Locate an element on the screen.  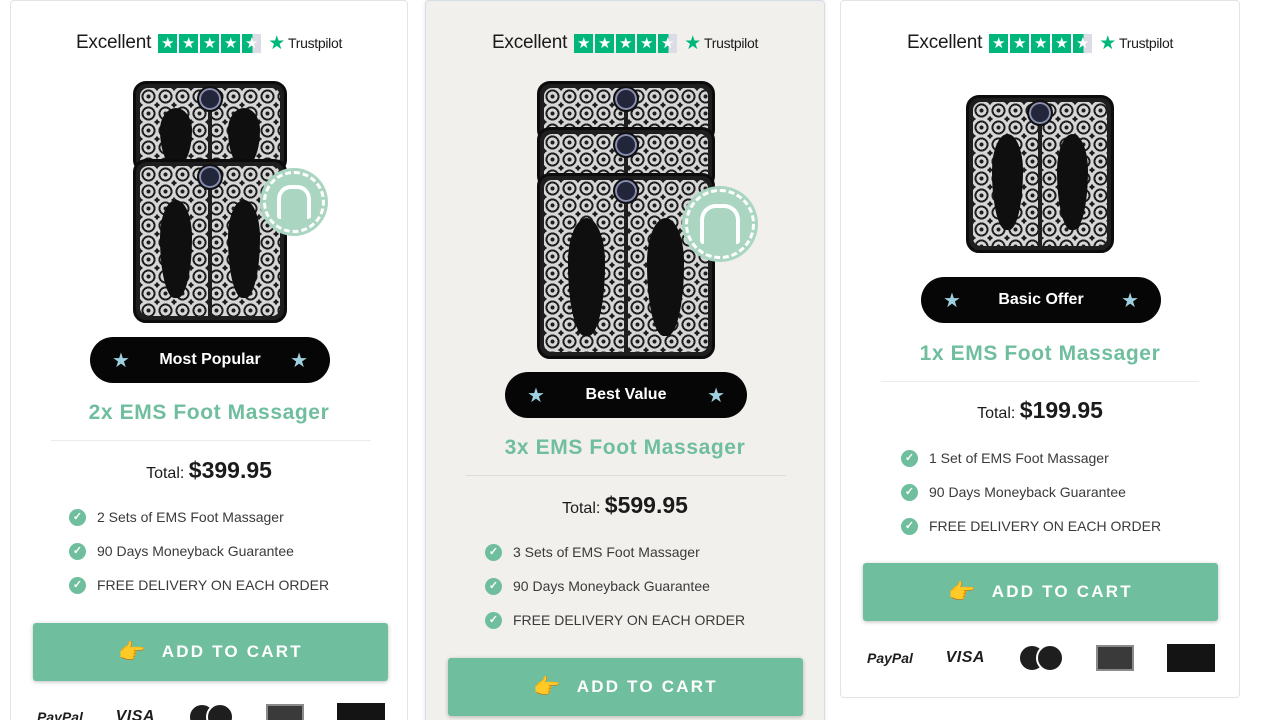
badge-most-popular: ★ Most Popular ★ is located at coordinates (210, 360).